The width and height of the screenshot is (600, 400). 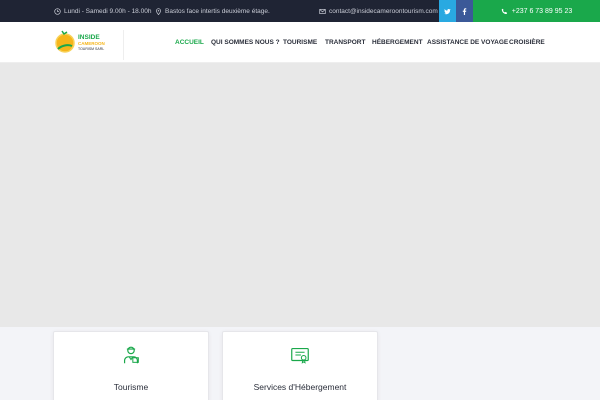 What do you see at coordinates (91, 43) in the screenshot?
I see `logo-line-2: CAMEROON` at bounding box center [91, 43].